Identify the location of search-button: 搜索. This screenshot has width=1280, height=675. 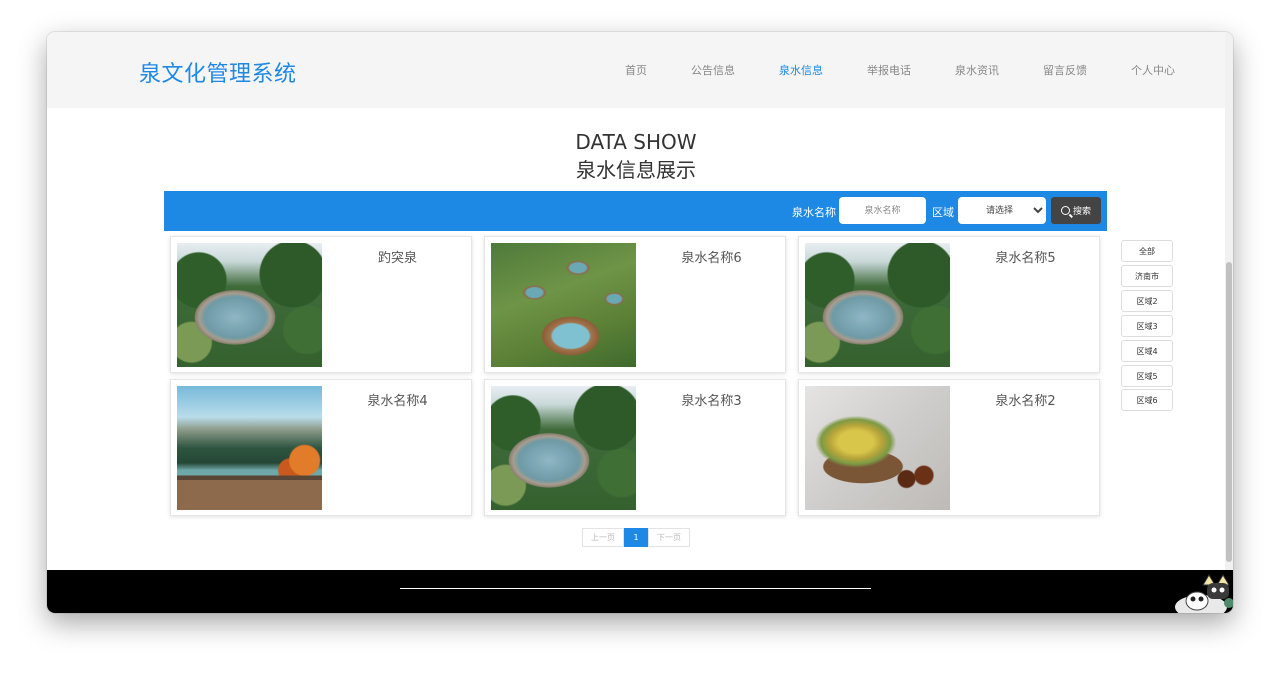
(1076, 210).